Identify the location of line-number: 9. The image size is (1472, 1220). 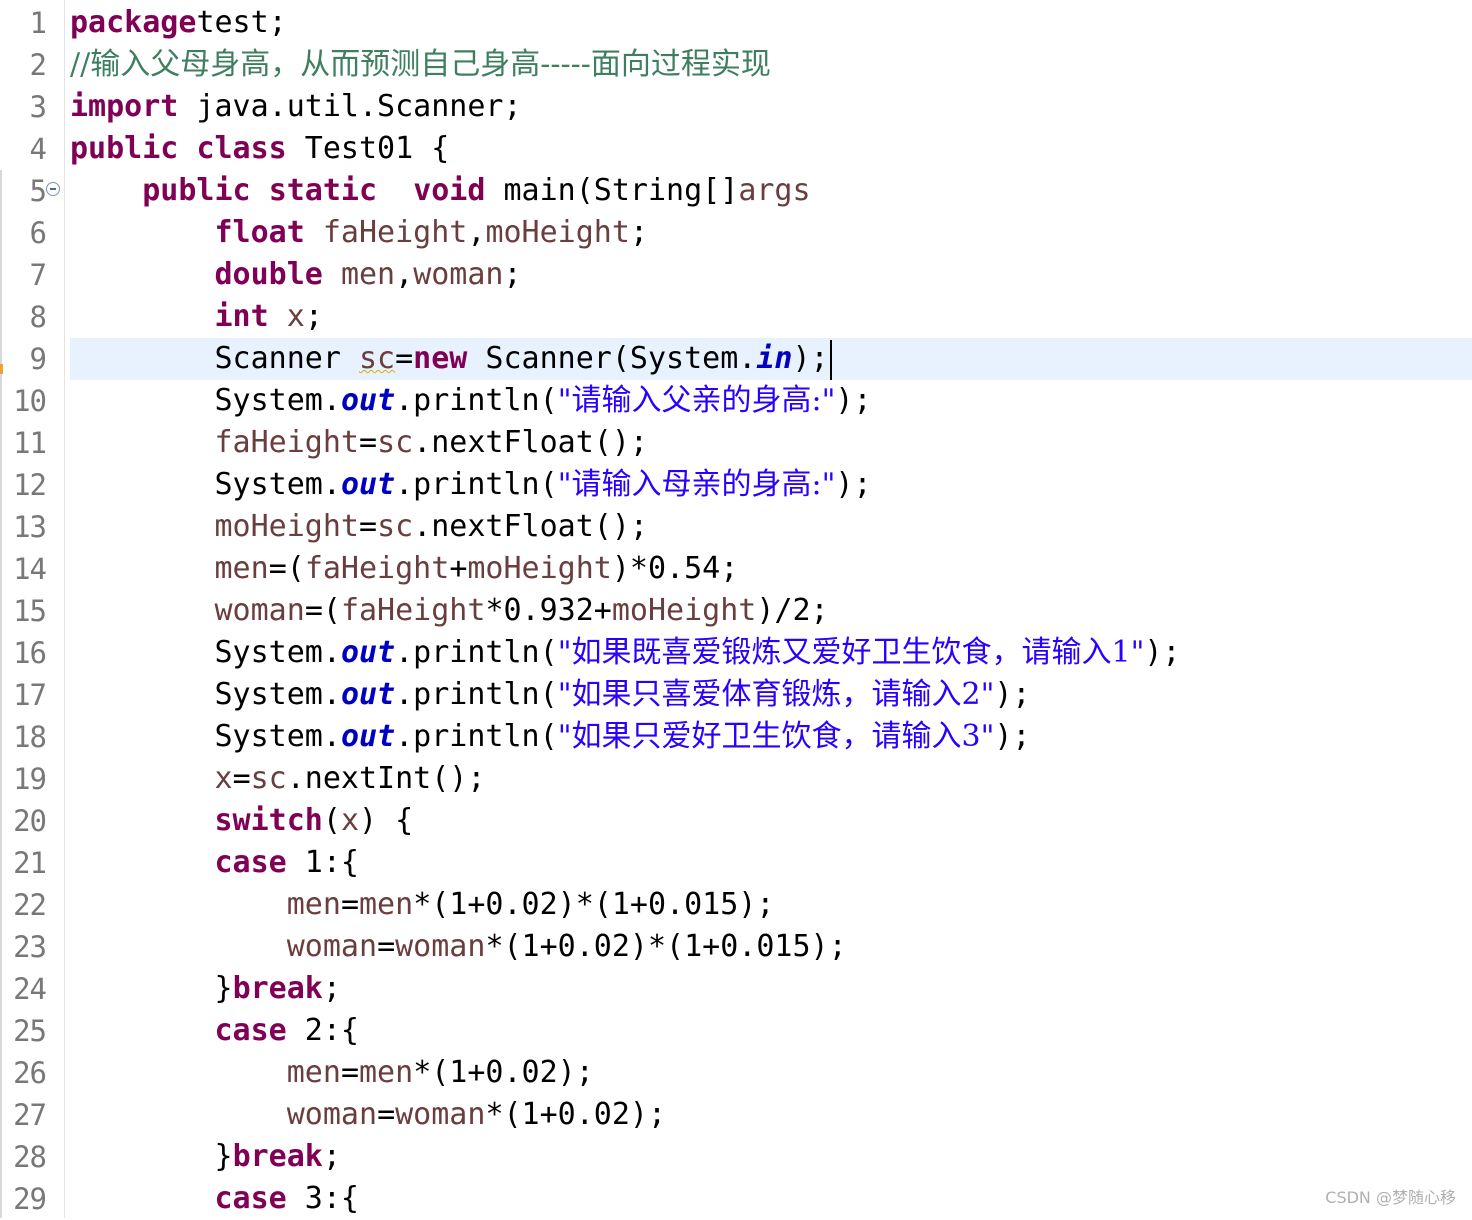
(38, 359).